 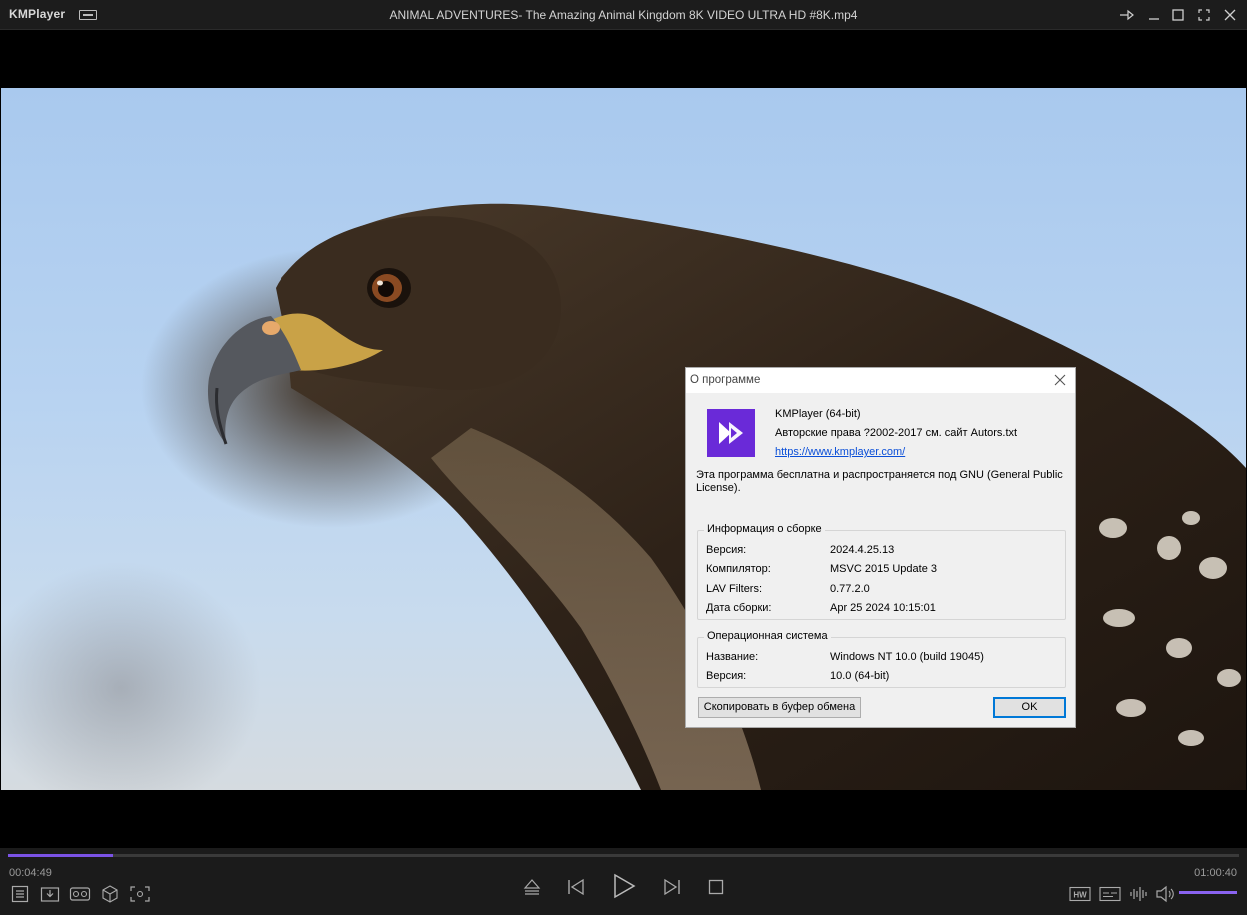 What do you see at coordinates (860, 676) in the screenshot?
I see `info-value: 10.0 (64-bit)` at bounding box center [860, 676].